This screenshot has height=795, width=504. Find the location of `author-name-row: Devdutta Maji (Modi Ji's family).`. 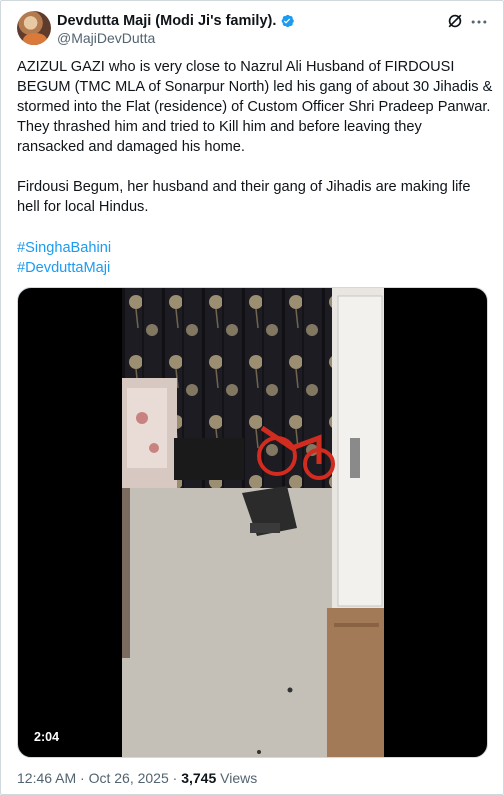

author-name-row: Devdutta Maji (Modi Ji's family). is located at coordinates (176, 21).